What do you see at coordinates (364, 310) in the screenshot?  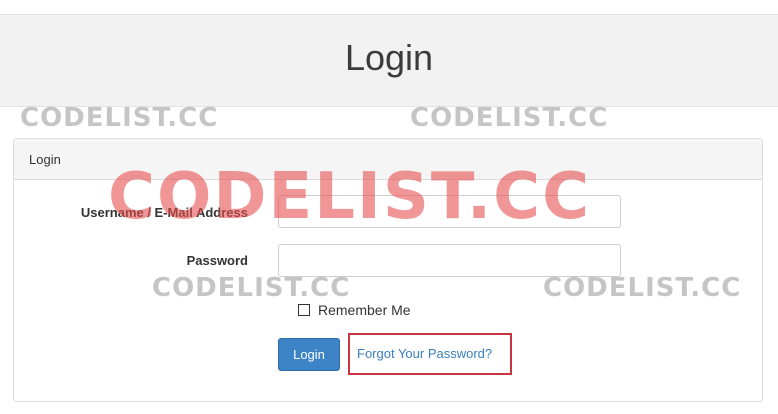 I see `remember-me-label: Remember Me` at bounding box center [364, 310].